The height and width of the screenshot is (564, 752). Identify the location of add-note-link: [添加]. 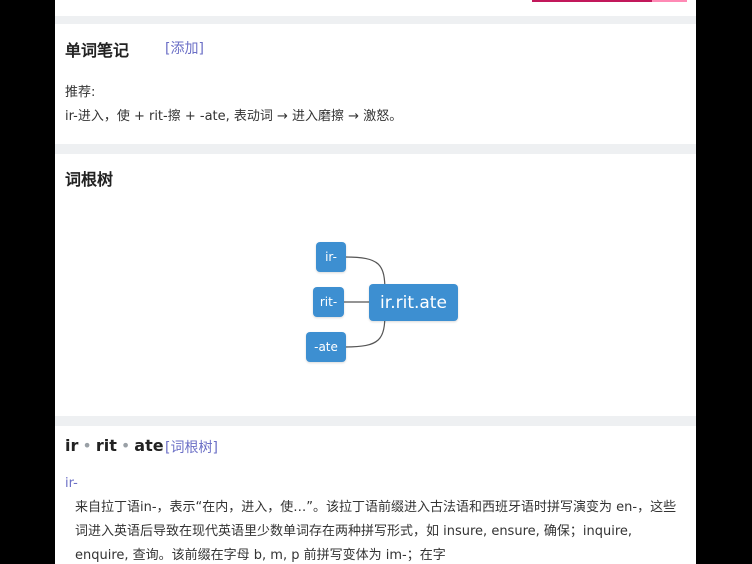
(184, 48).